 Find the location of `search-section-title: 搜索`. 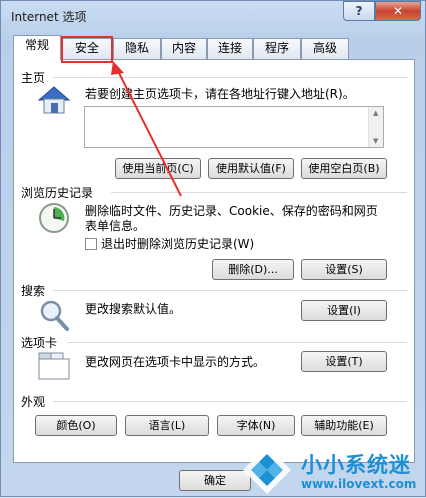

search-section-title: 搜索 is located at coordinates (33, 291).